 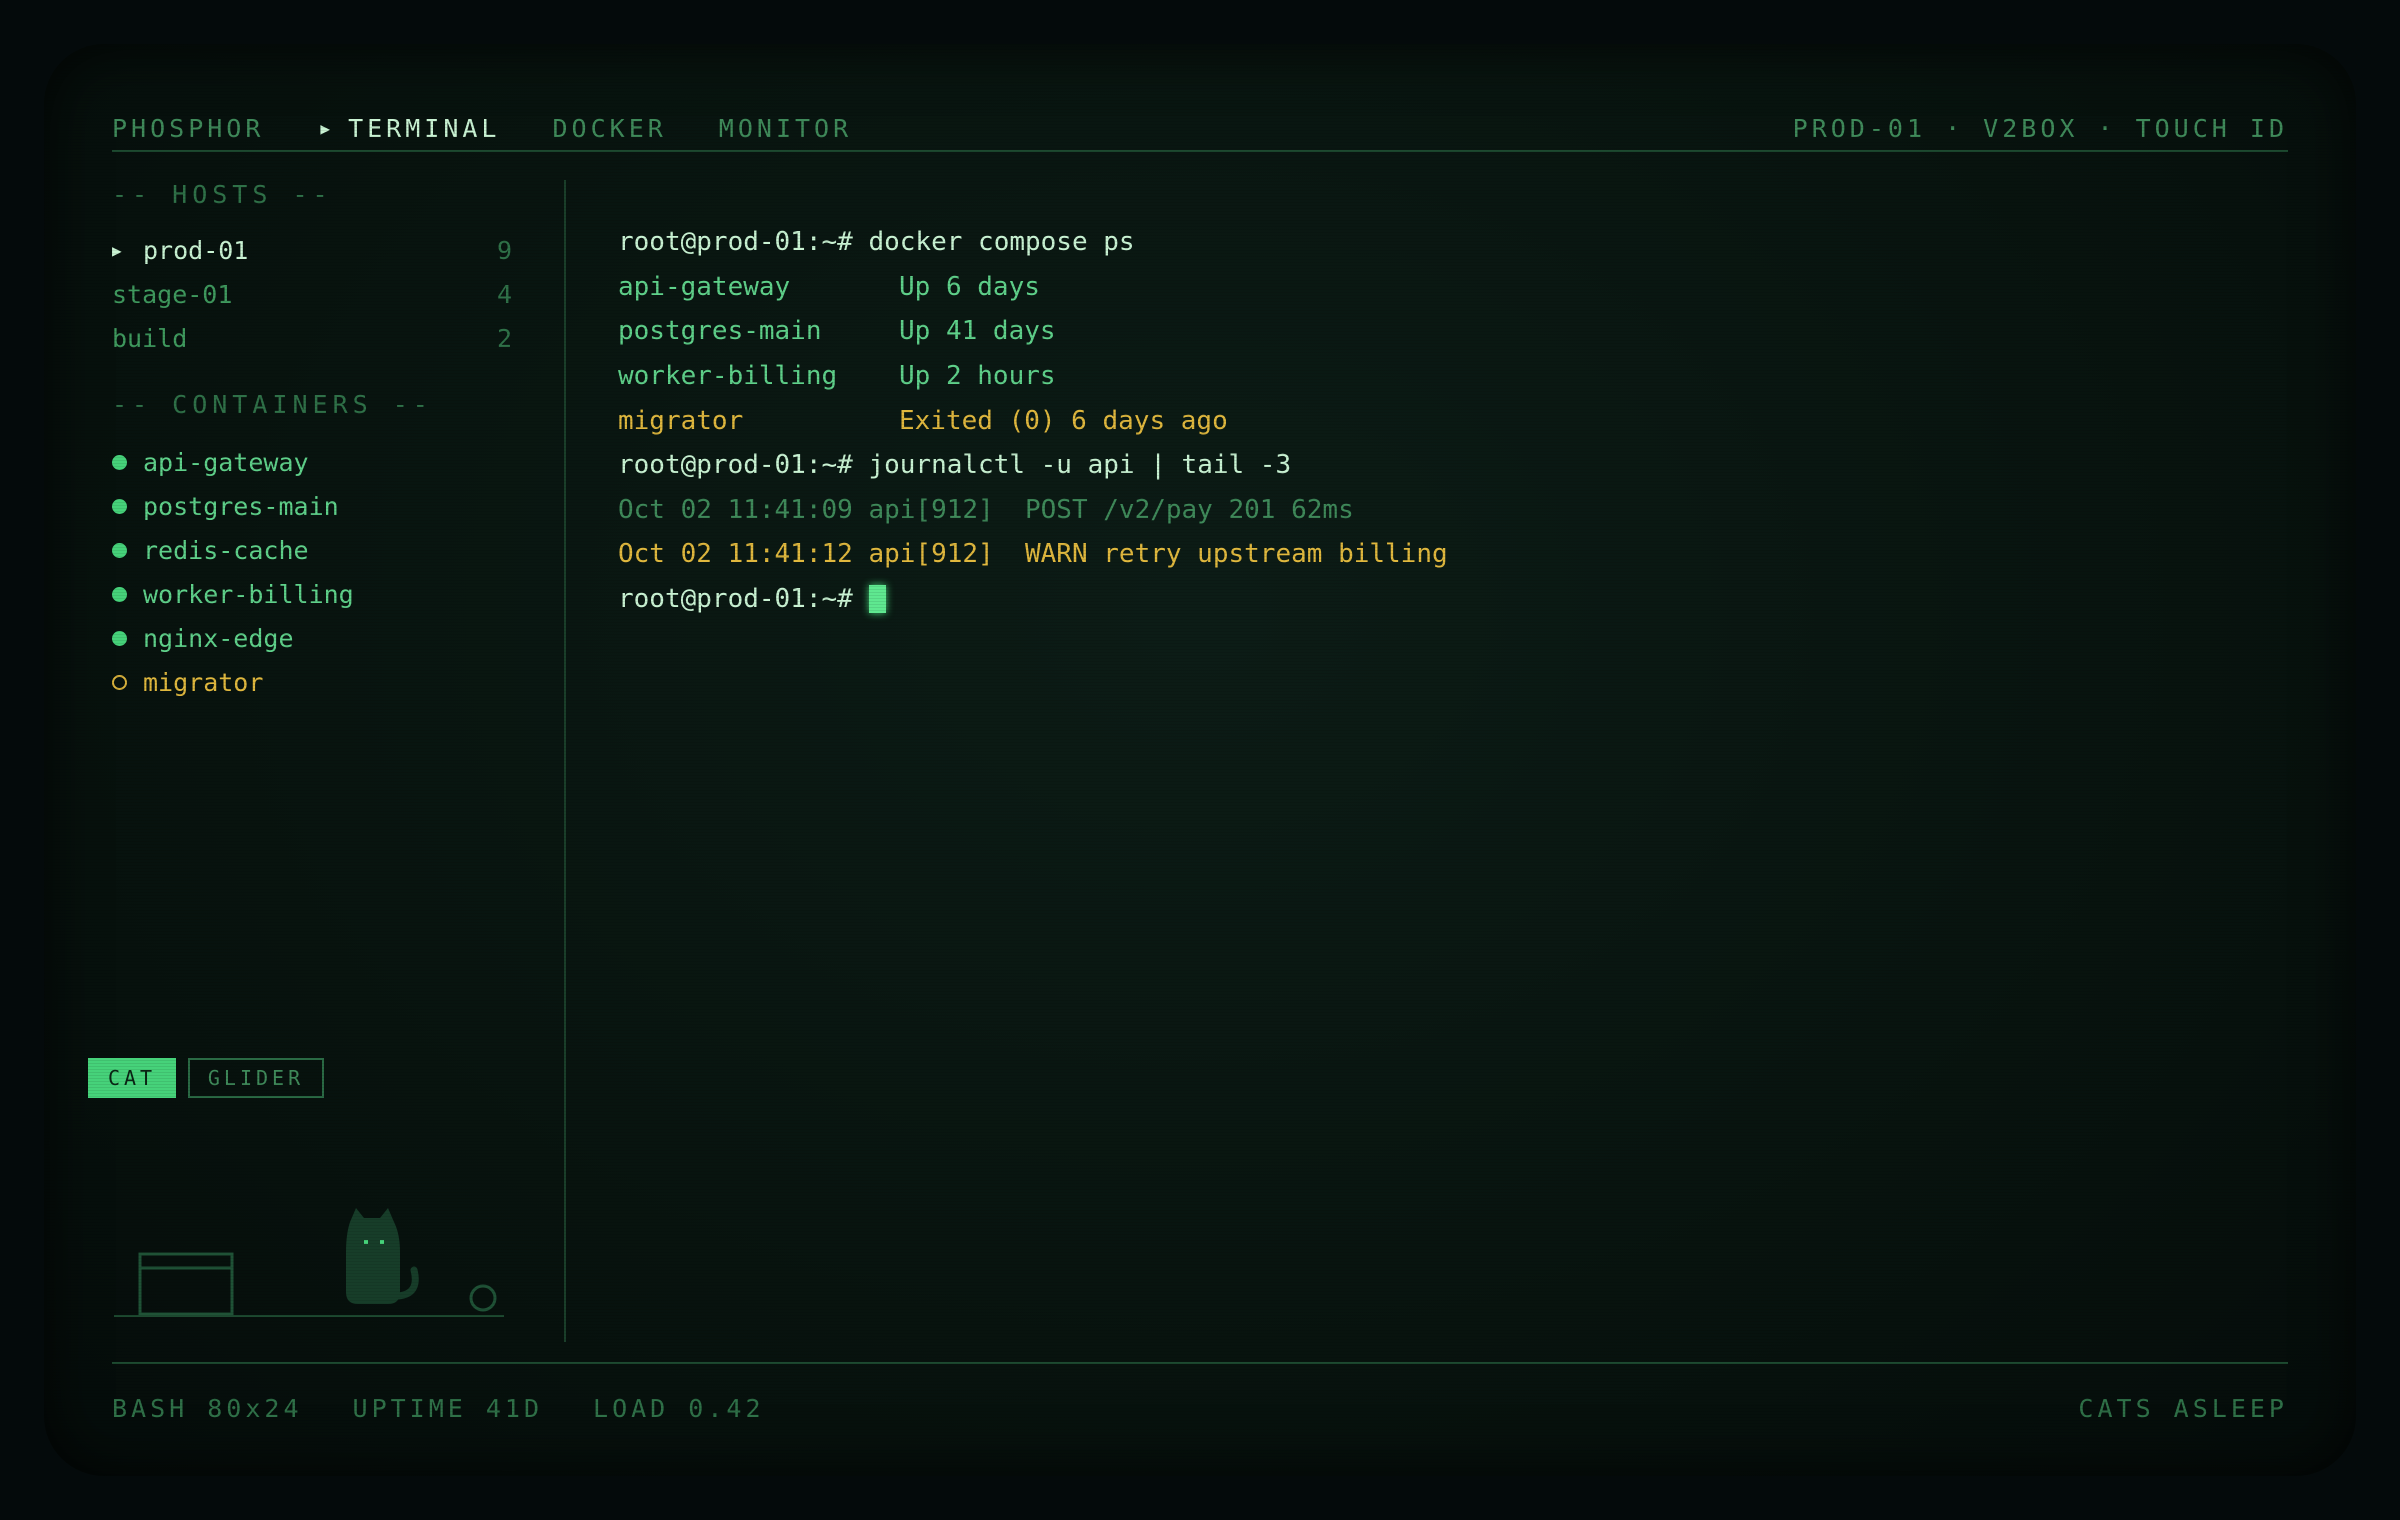 I want to click on shell-info: BASH 80x24, so click(x=207, y=1408).